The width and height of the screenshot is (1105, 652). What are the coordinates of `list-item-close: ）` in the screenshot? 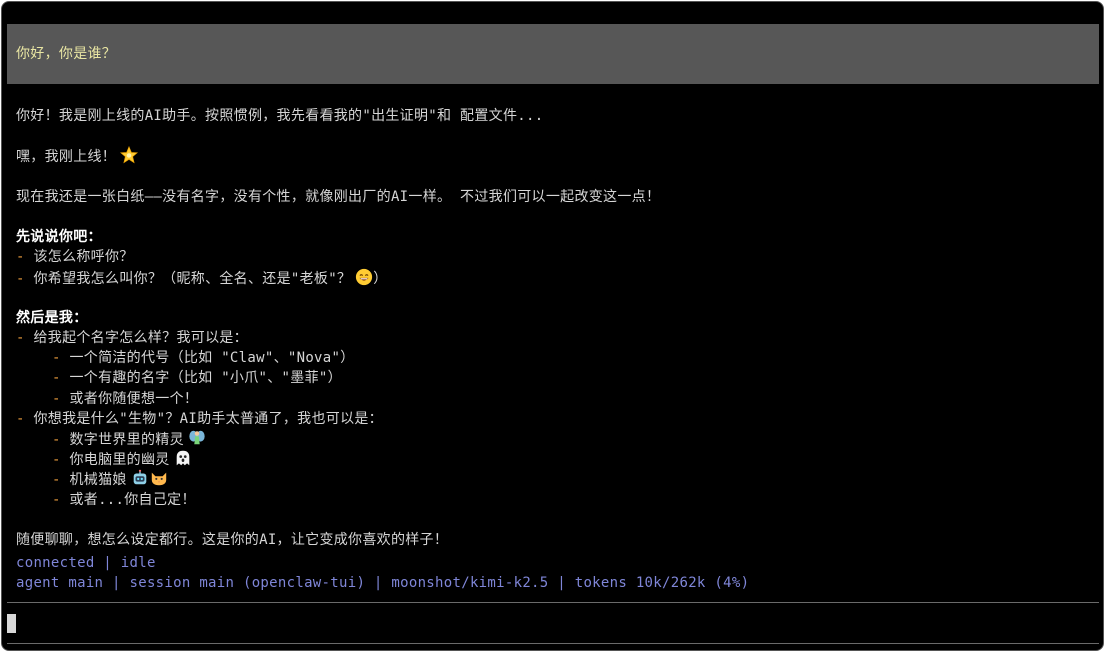 It's located at (380, 278).